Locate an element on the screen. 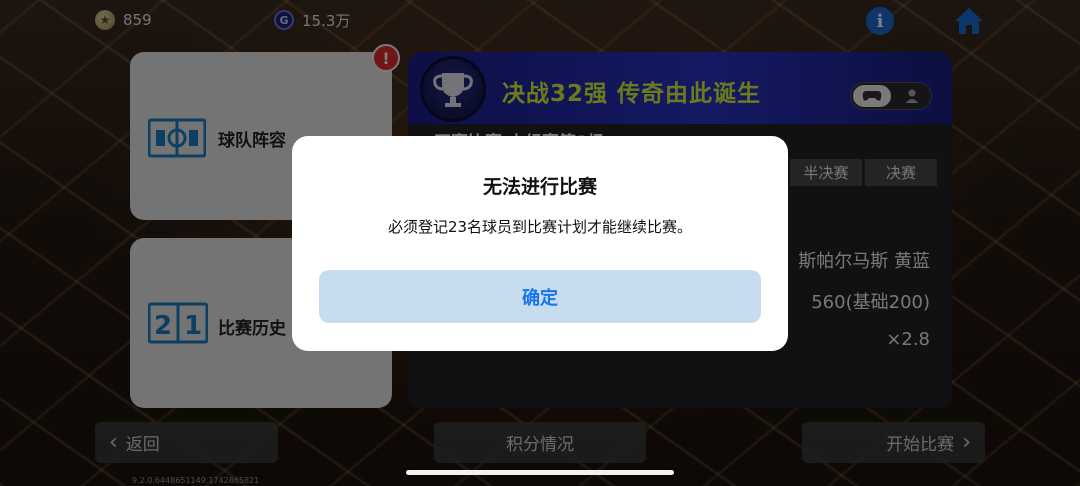 The image size is (1080, 486). confirm-button: 确定 is located at coordinates (540, 296).